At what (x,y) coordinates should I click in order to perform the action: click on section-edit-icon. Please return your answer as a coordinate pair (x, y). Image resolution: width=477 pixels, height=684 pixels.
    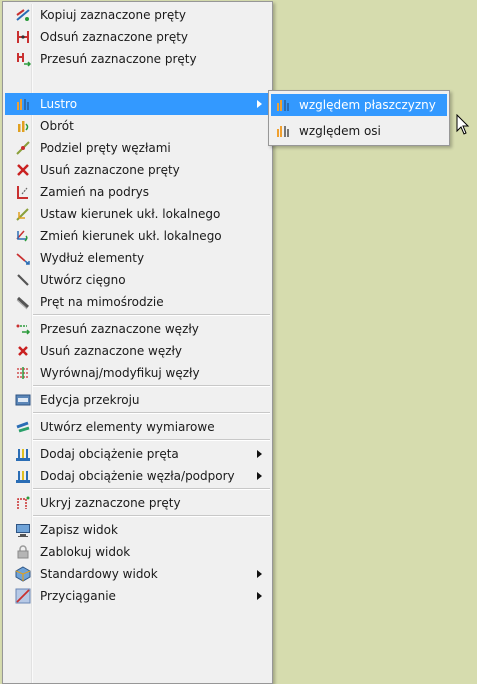
    Looking at the image, I should click on (23, 400).